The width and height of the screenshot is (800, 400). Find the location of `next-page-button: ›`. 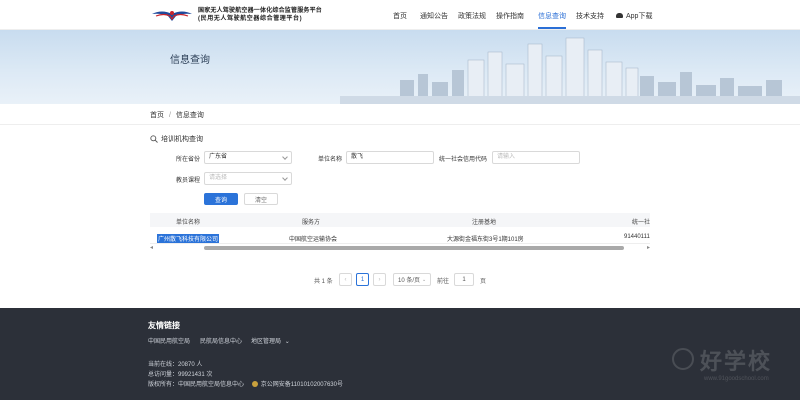

next-page-button: › is located at coordinates (379, 279).